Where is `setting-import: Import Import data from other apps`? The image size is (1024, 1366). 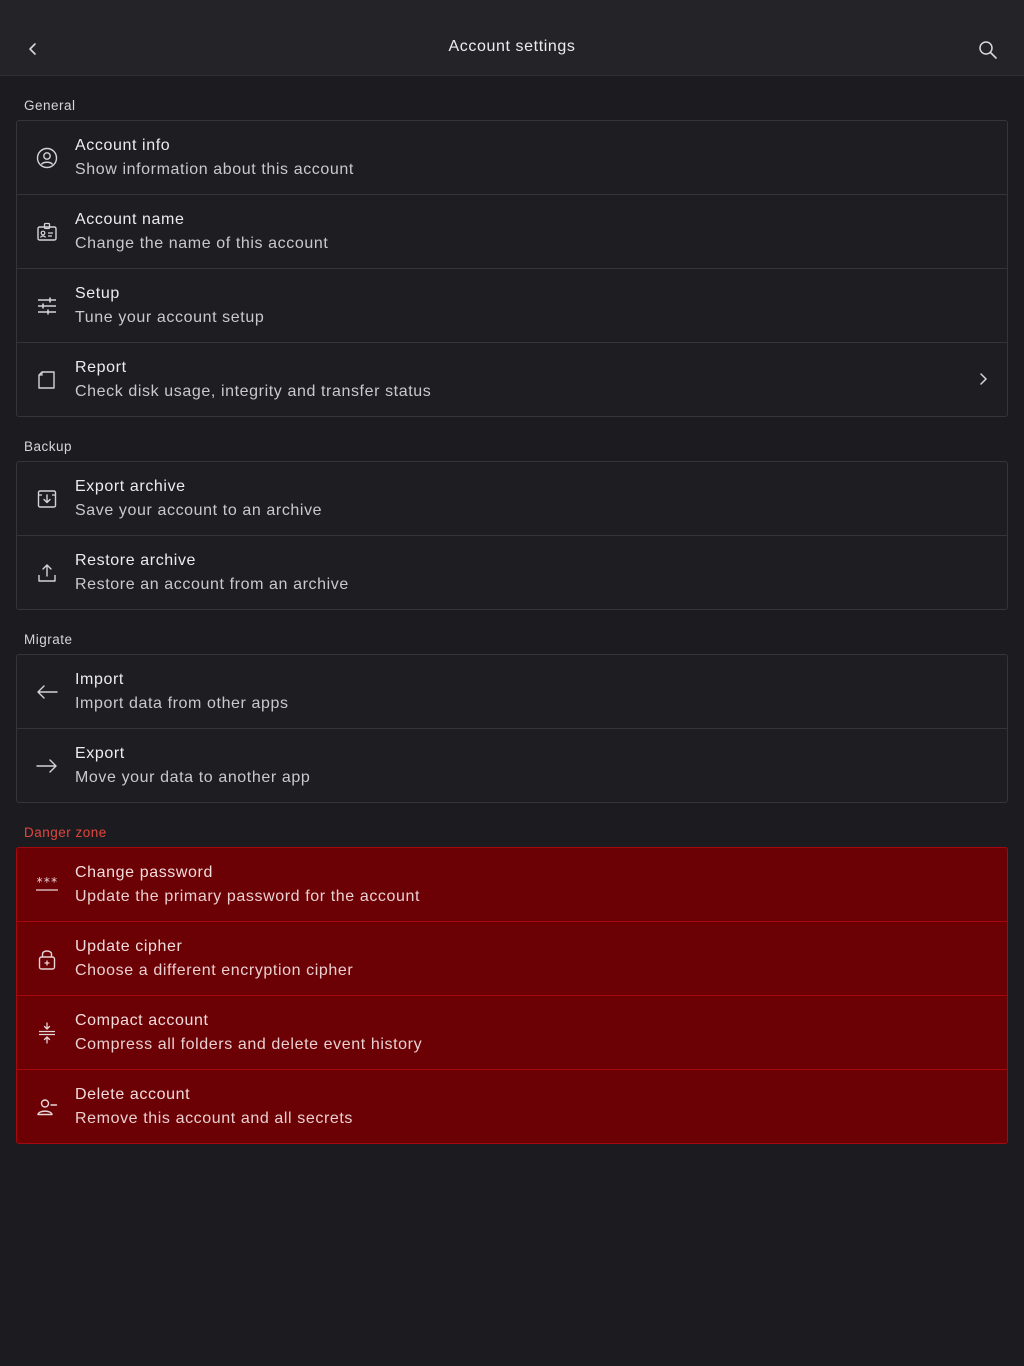
setting-import: Import Import data from other apps is located at coordinates (512, 691).